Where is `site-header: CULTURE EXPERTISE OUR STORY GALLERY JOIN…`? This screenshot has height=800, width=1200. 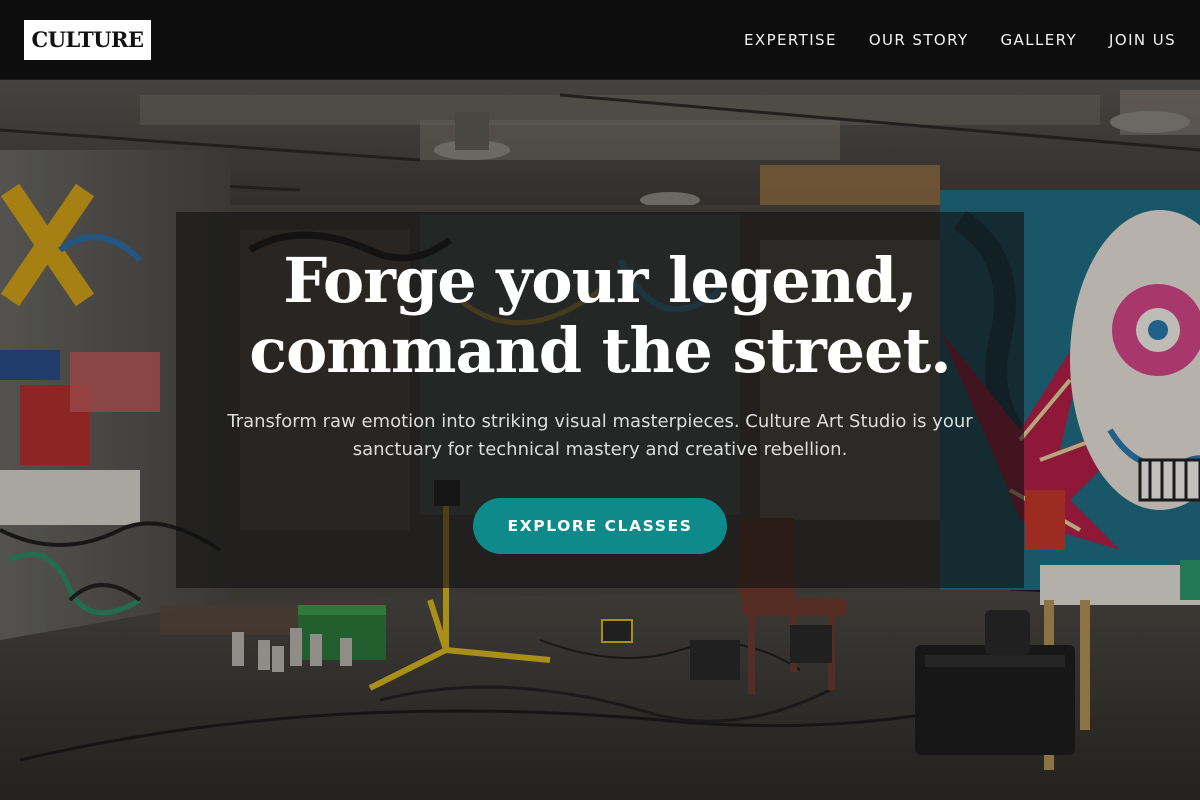 site-header: CULTURE EXPERTISE OUR STORY GALLERY JOIN… is located at coordinates (600, 40).